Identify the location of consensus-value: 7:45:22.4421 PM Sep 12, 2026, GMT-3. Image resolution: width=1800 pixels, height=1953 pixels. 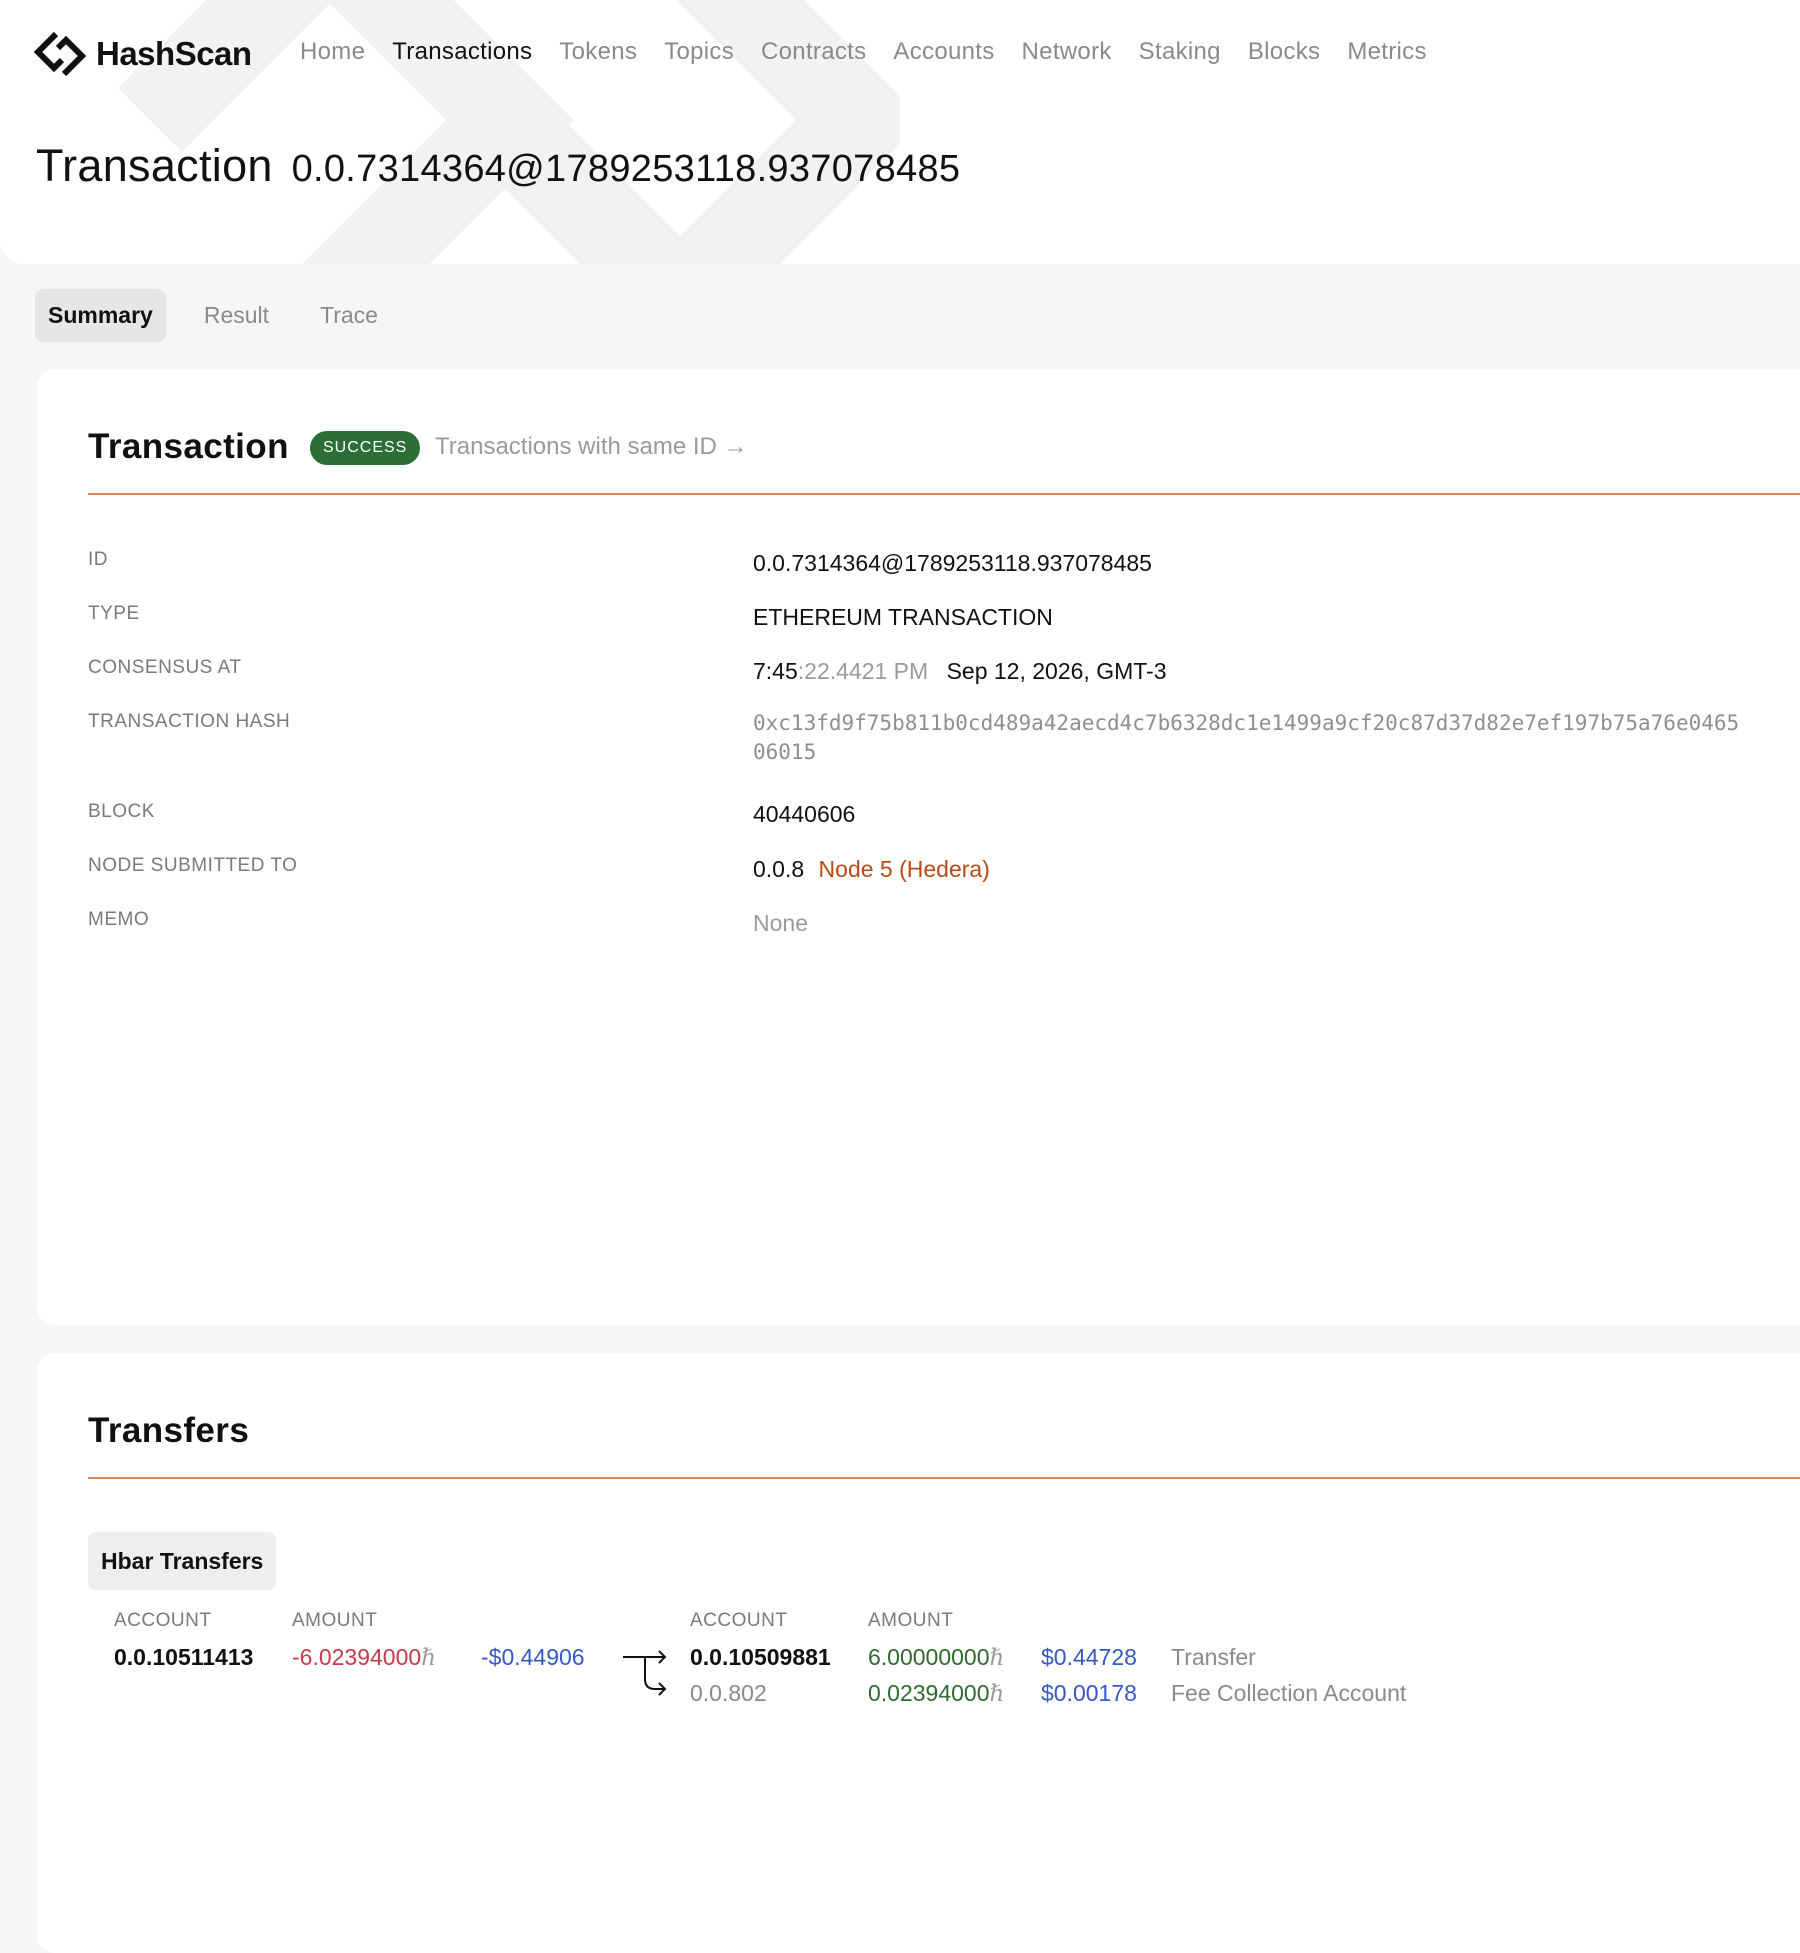
(959, 671).